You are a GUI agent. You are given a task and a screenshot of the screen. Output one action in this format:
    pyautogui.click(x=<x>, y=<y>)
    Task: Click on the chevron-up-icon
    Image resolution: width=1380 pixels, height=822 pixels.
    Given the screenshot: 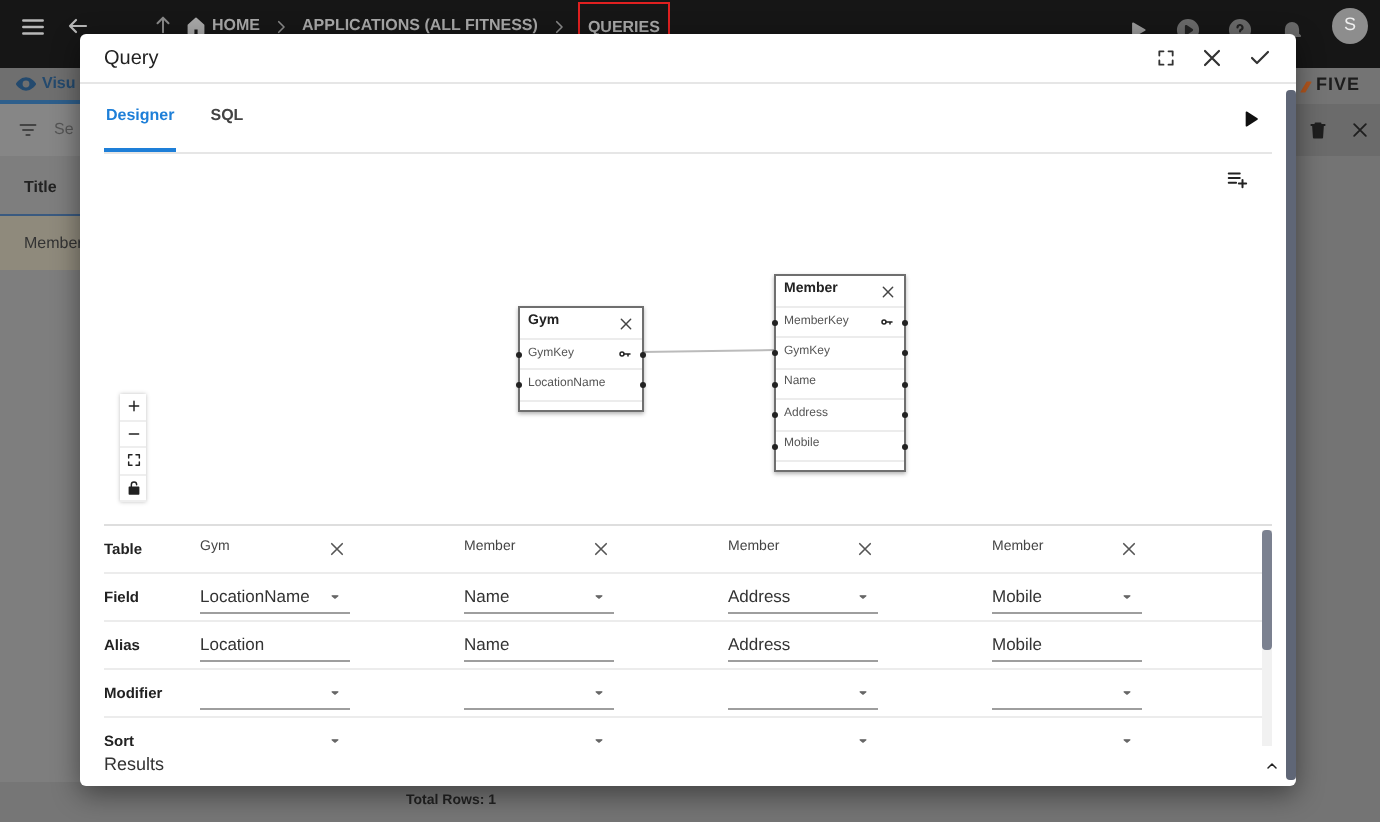 What is the action you would take?
    pyautogui.click(x=1272, y=766)
    